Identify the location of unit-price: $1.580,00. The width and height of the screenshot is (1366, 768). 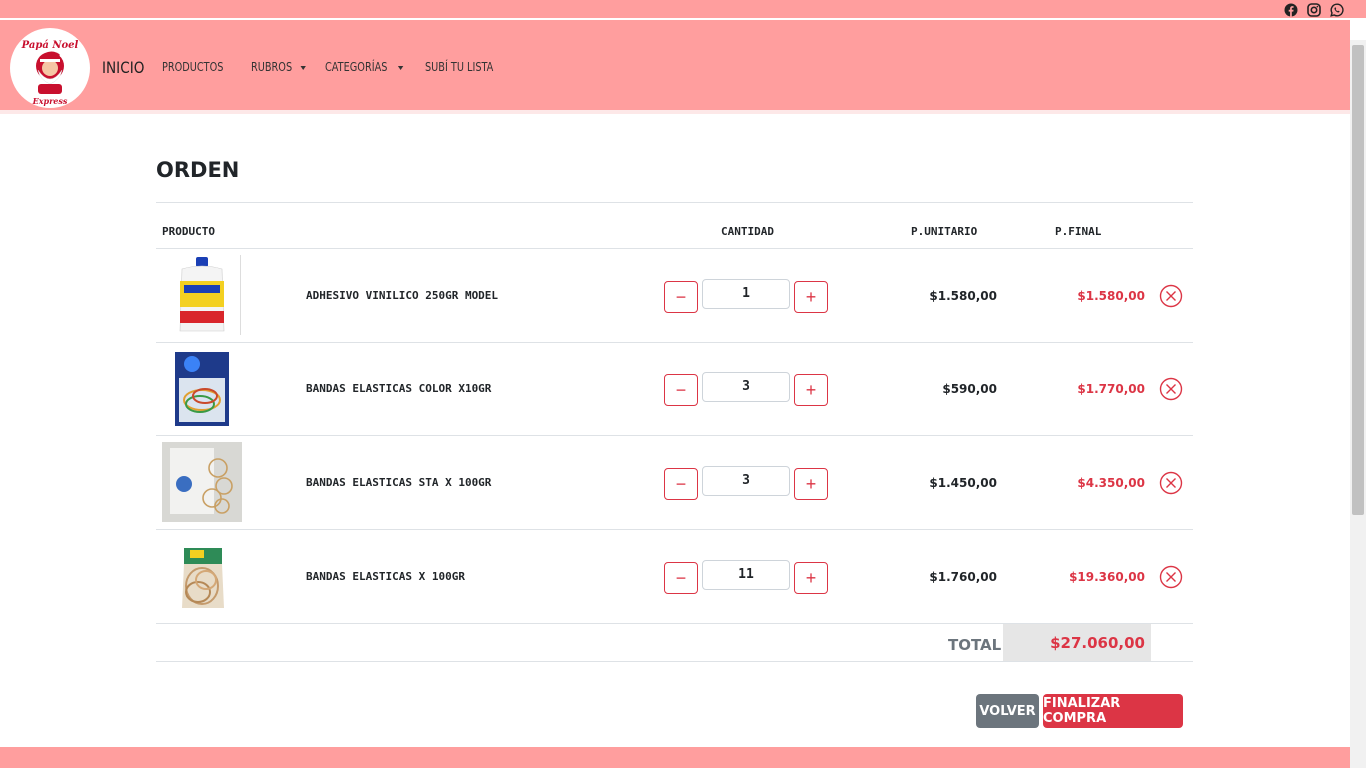
(963, 296).